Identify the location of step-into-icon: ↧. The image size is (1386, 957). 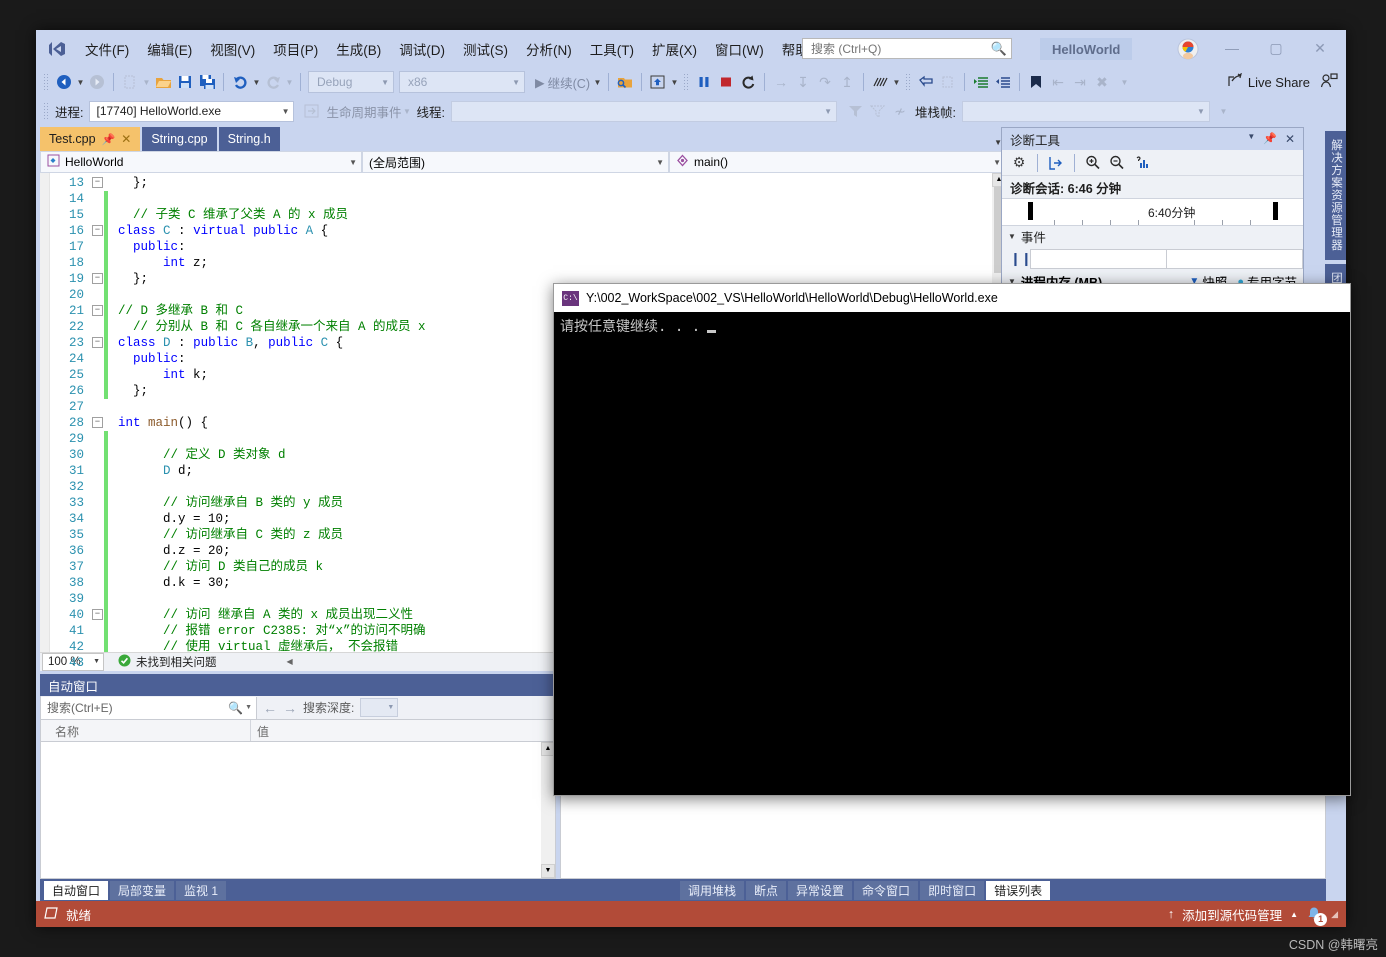
(803, 82).